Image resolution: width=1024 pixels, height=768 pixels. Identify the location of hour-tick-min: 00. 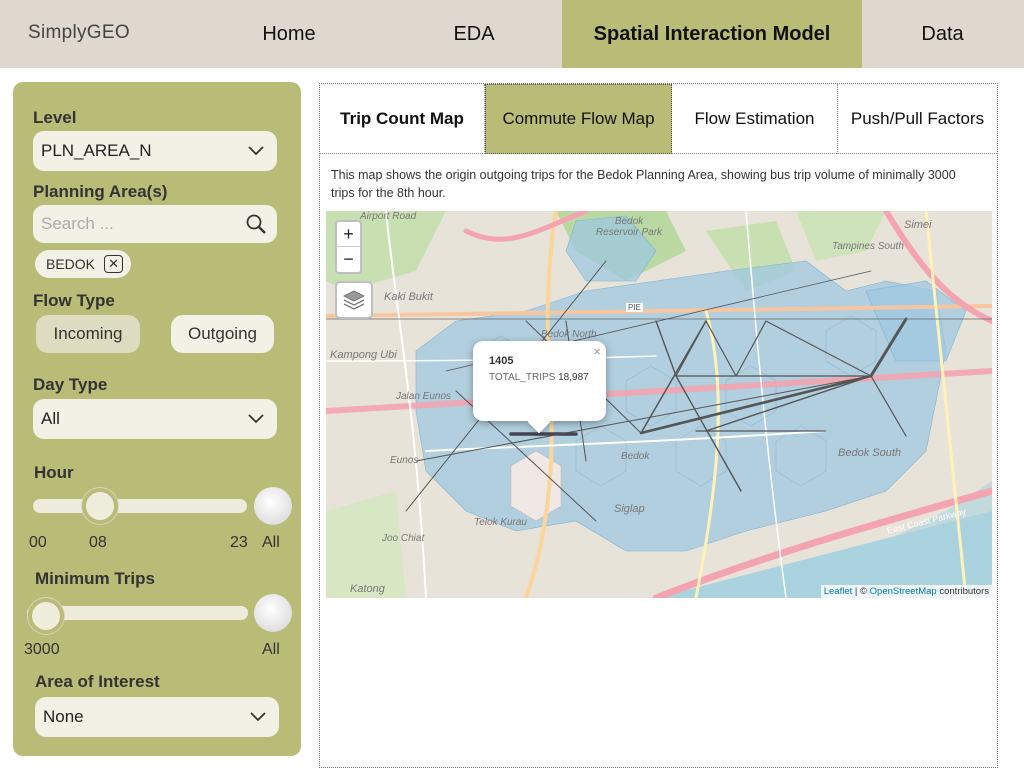
(38, 542).